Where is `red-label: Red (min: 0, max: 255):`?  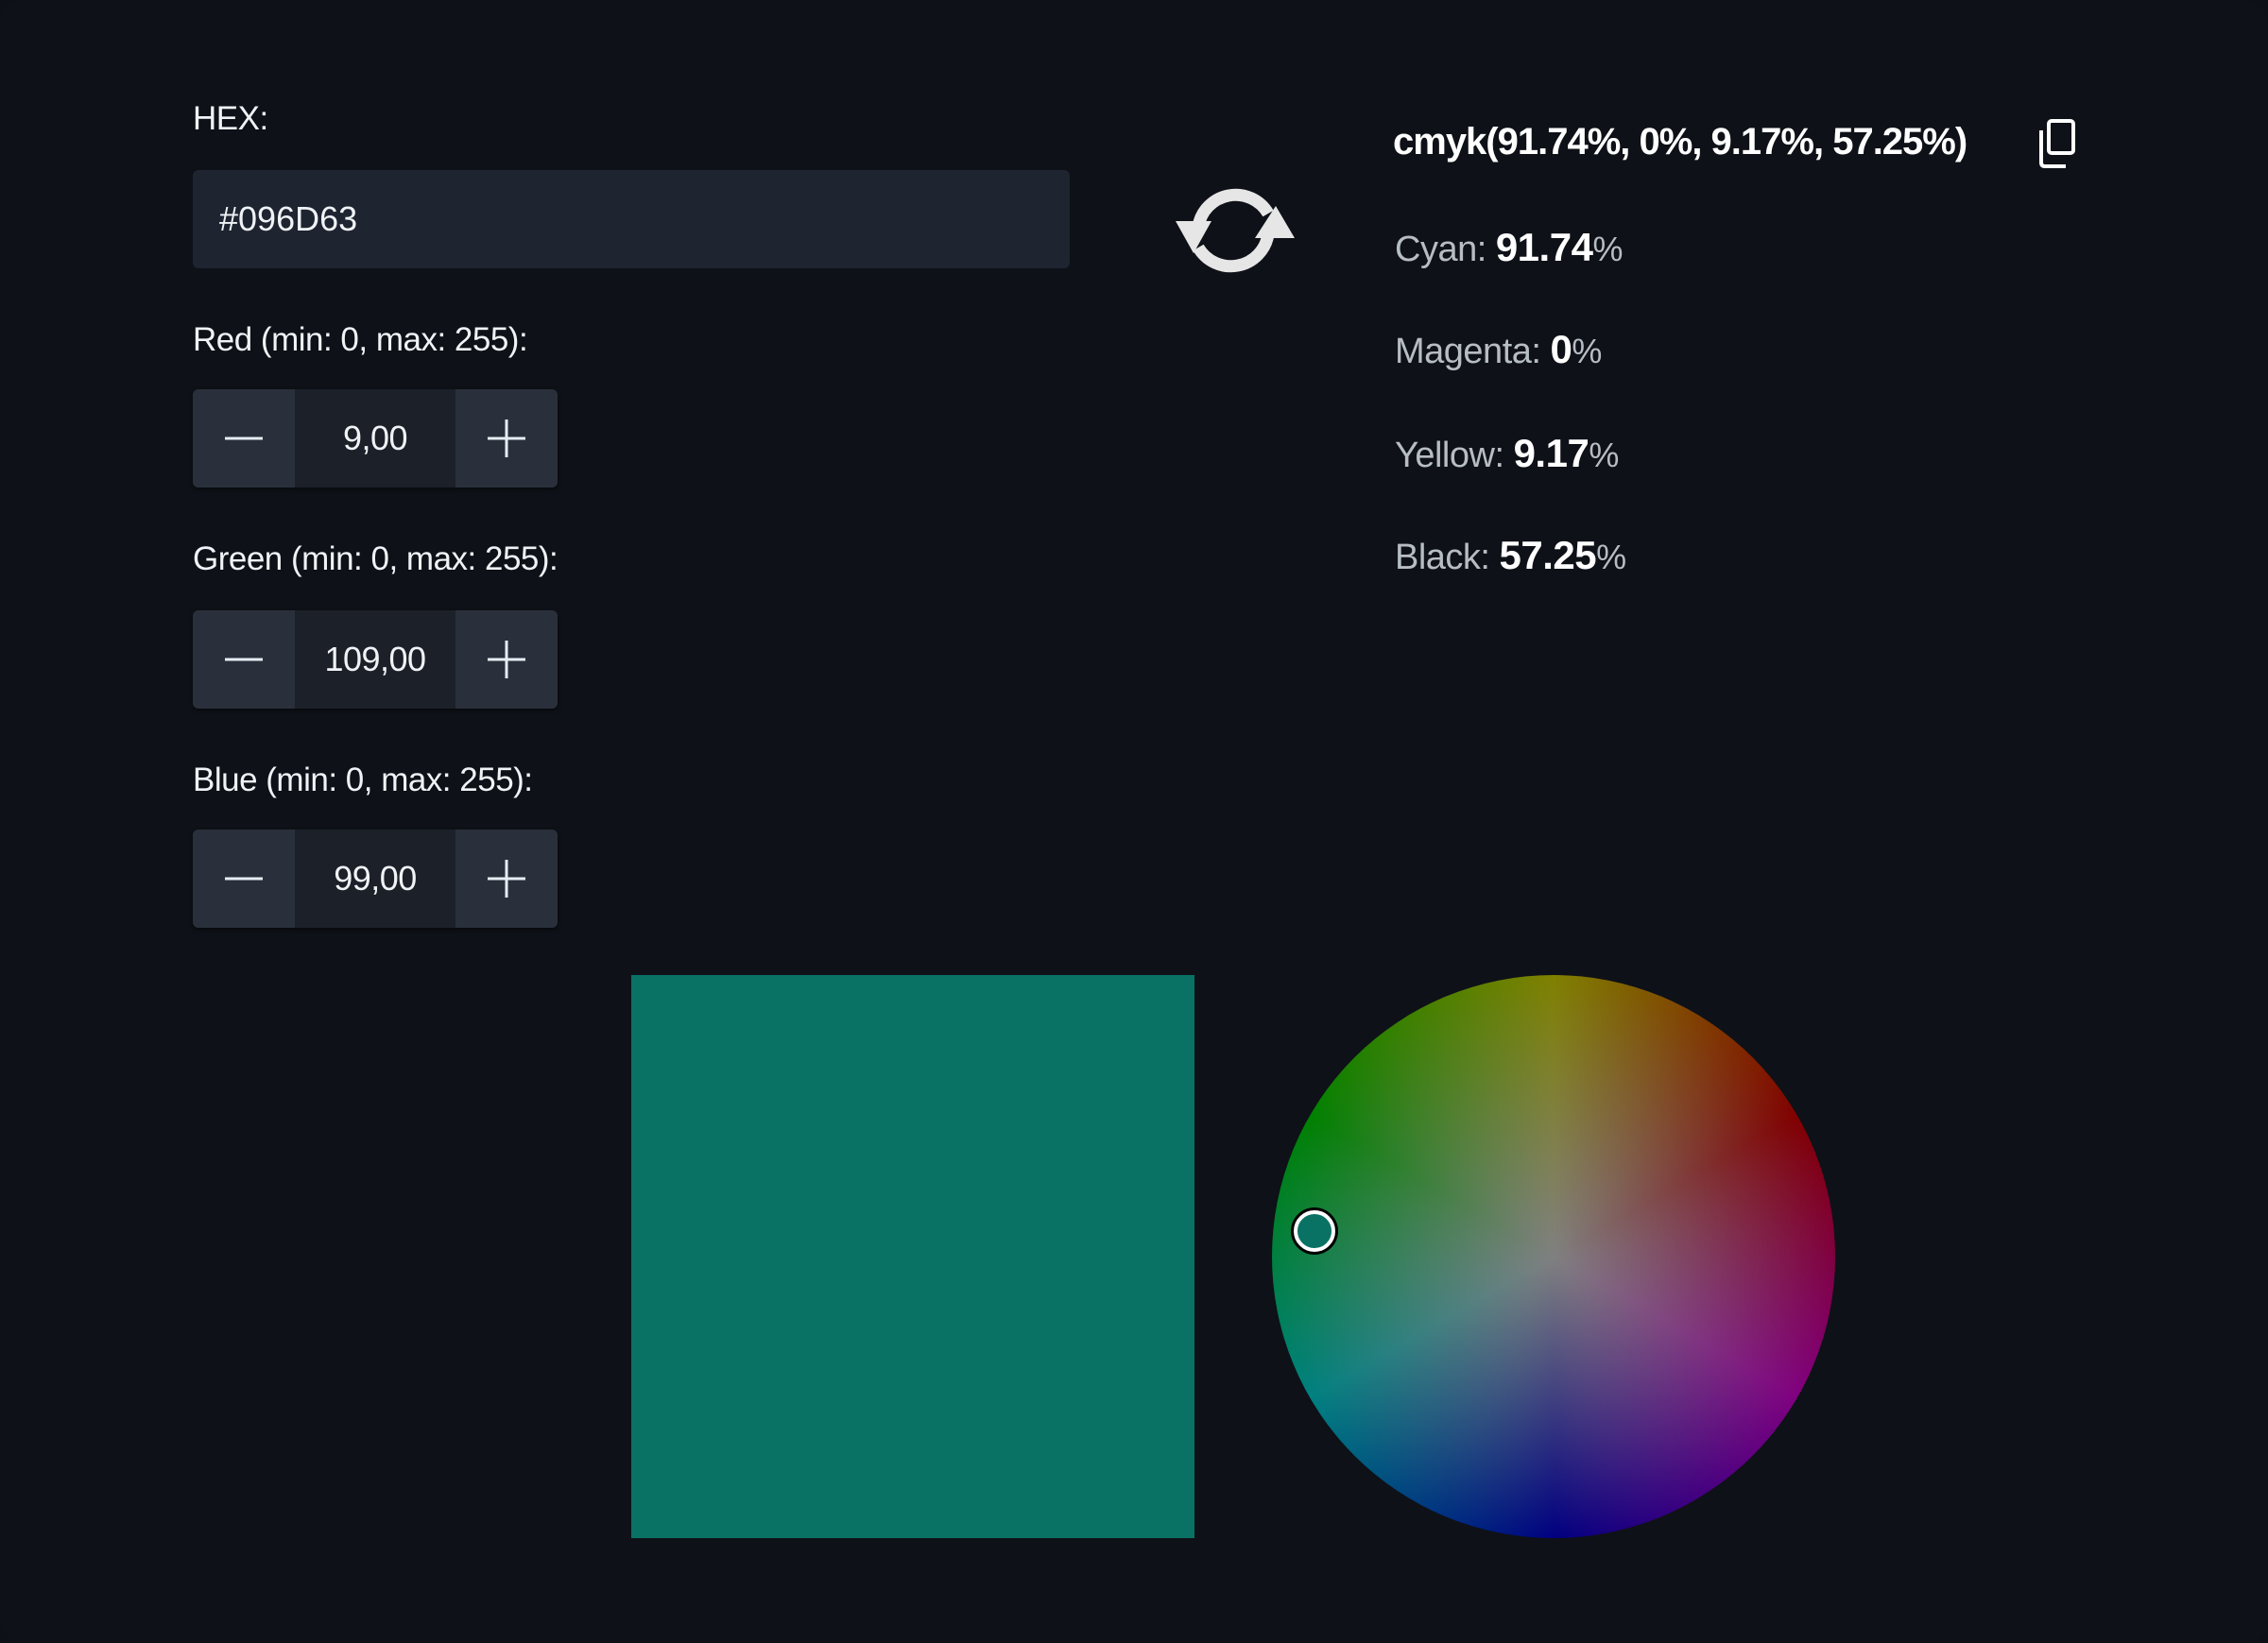 red-label: Red (min: 0, max: 255): is located at coordinates (360, 339).